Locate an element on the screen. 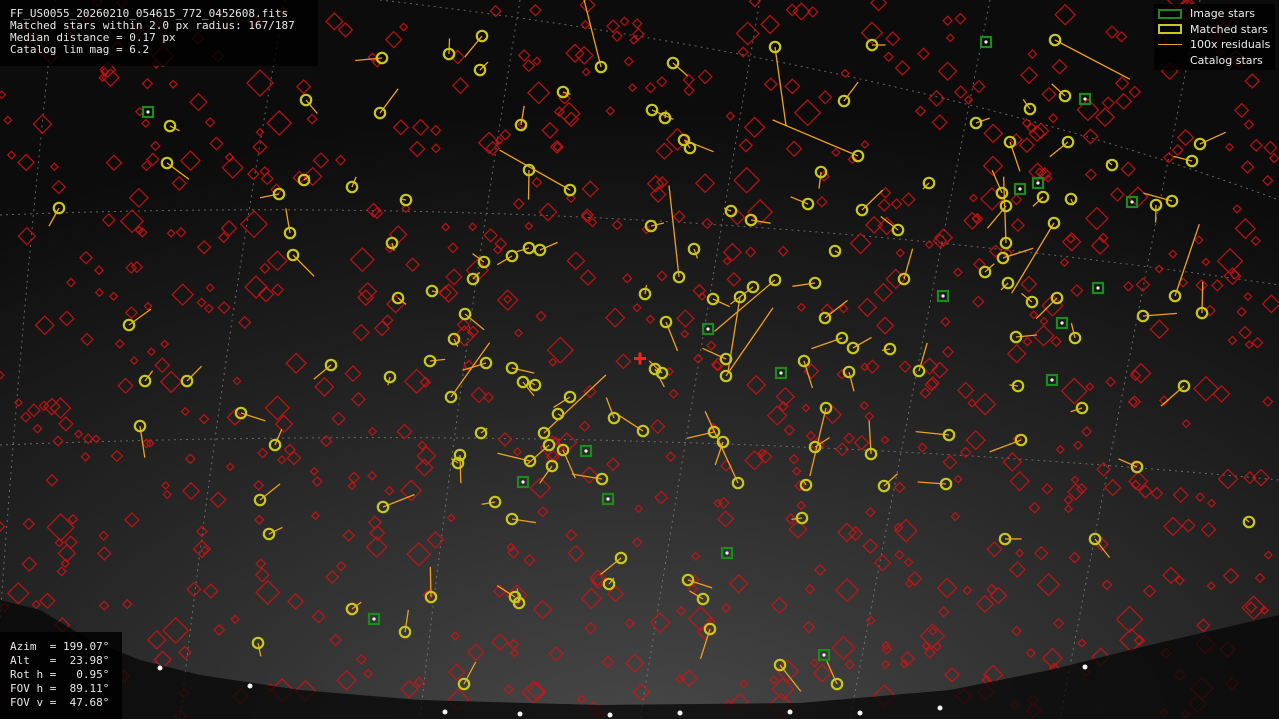 This screenshot has height=719, width=1279. fov-h-text: FOV h = 89.11° is located at coordinates (60, 688).